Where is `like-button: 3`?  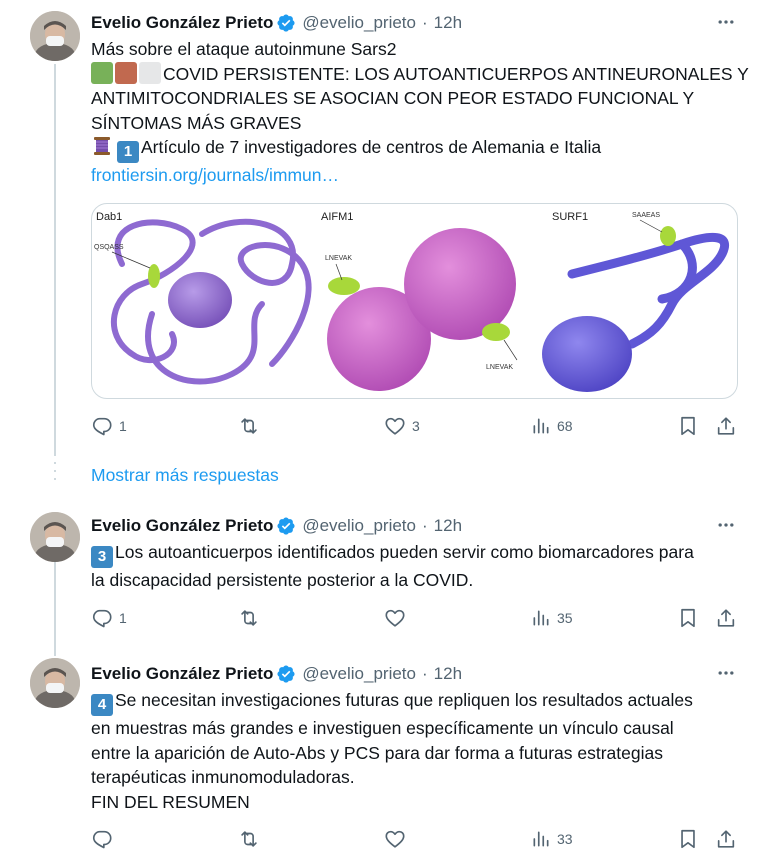 like-button: 3 is located at coordinates (402, 426).